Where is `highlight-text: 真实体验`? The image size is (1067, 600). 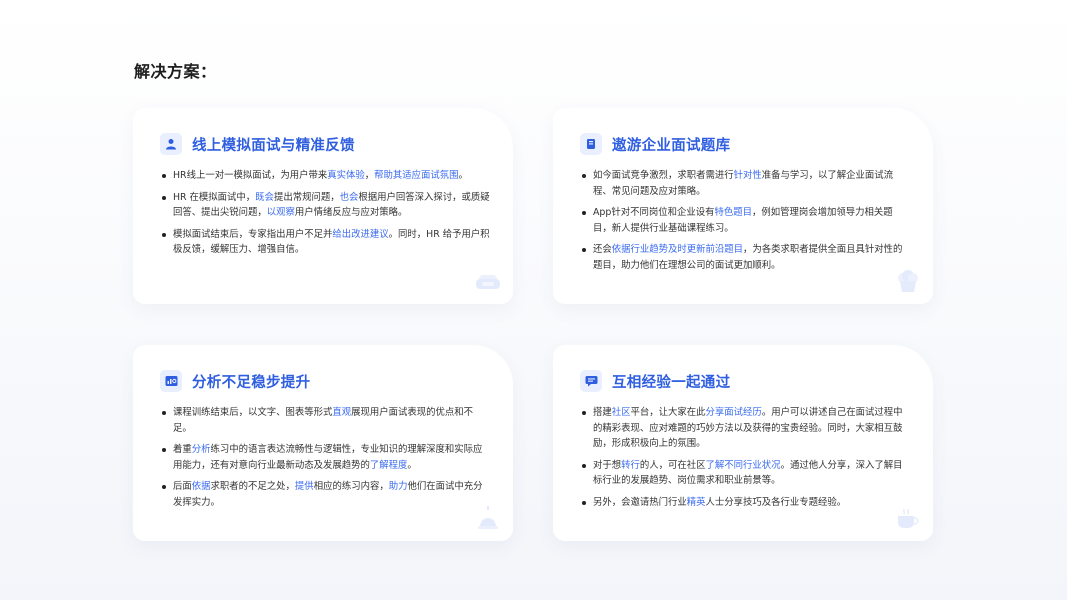 highlight-text: 真实体验 is located at coordinates (346, 175).